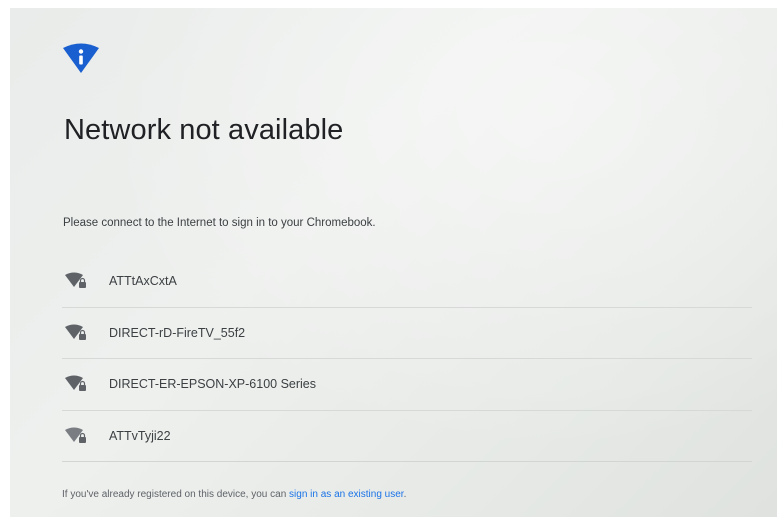 The height and width of the screenshot is (521, 783). I want to click on network-name: ATTvTyji22, so click(140, 435).